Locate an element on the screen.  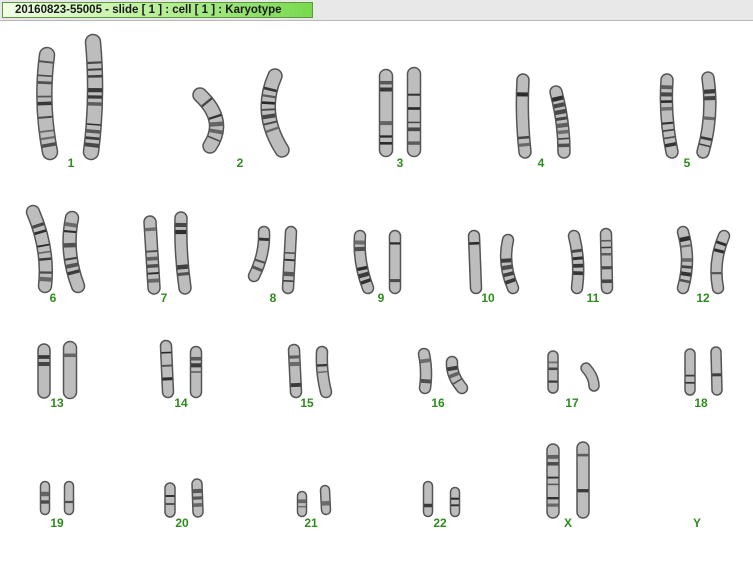
chromosome-8b is located at coordinates (289, 260).